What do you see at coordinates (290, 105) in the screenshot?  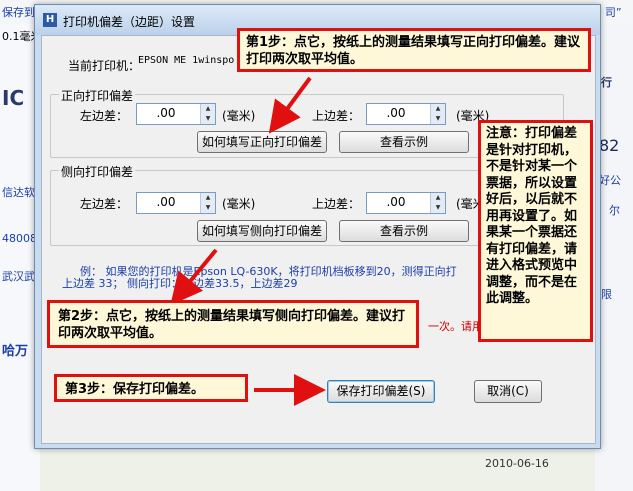 I see `step1-arrow` at bounding box center [290, 105].